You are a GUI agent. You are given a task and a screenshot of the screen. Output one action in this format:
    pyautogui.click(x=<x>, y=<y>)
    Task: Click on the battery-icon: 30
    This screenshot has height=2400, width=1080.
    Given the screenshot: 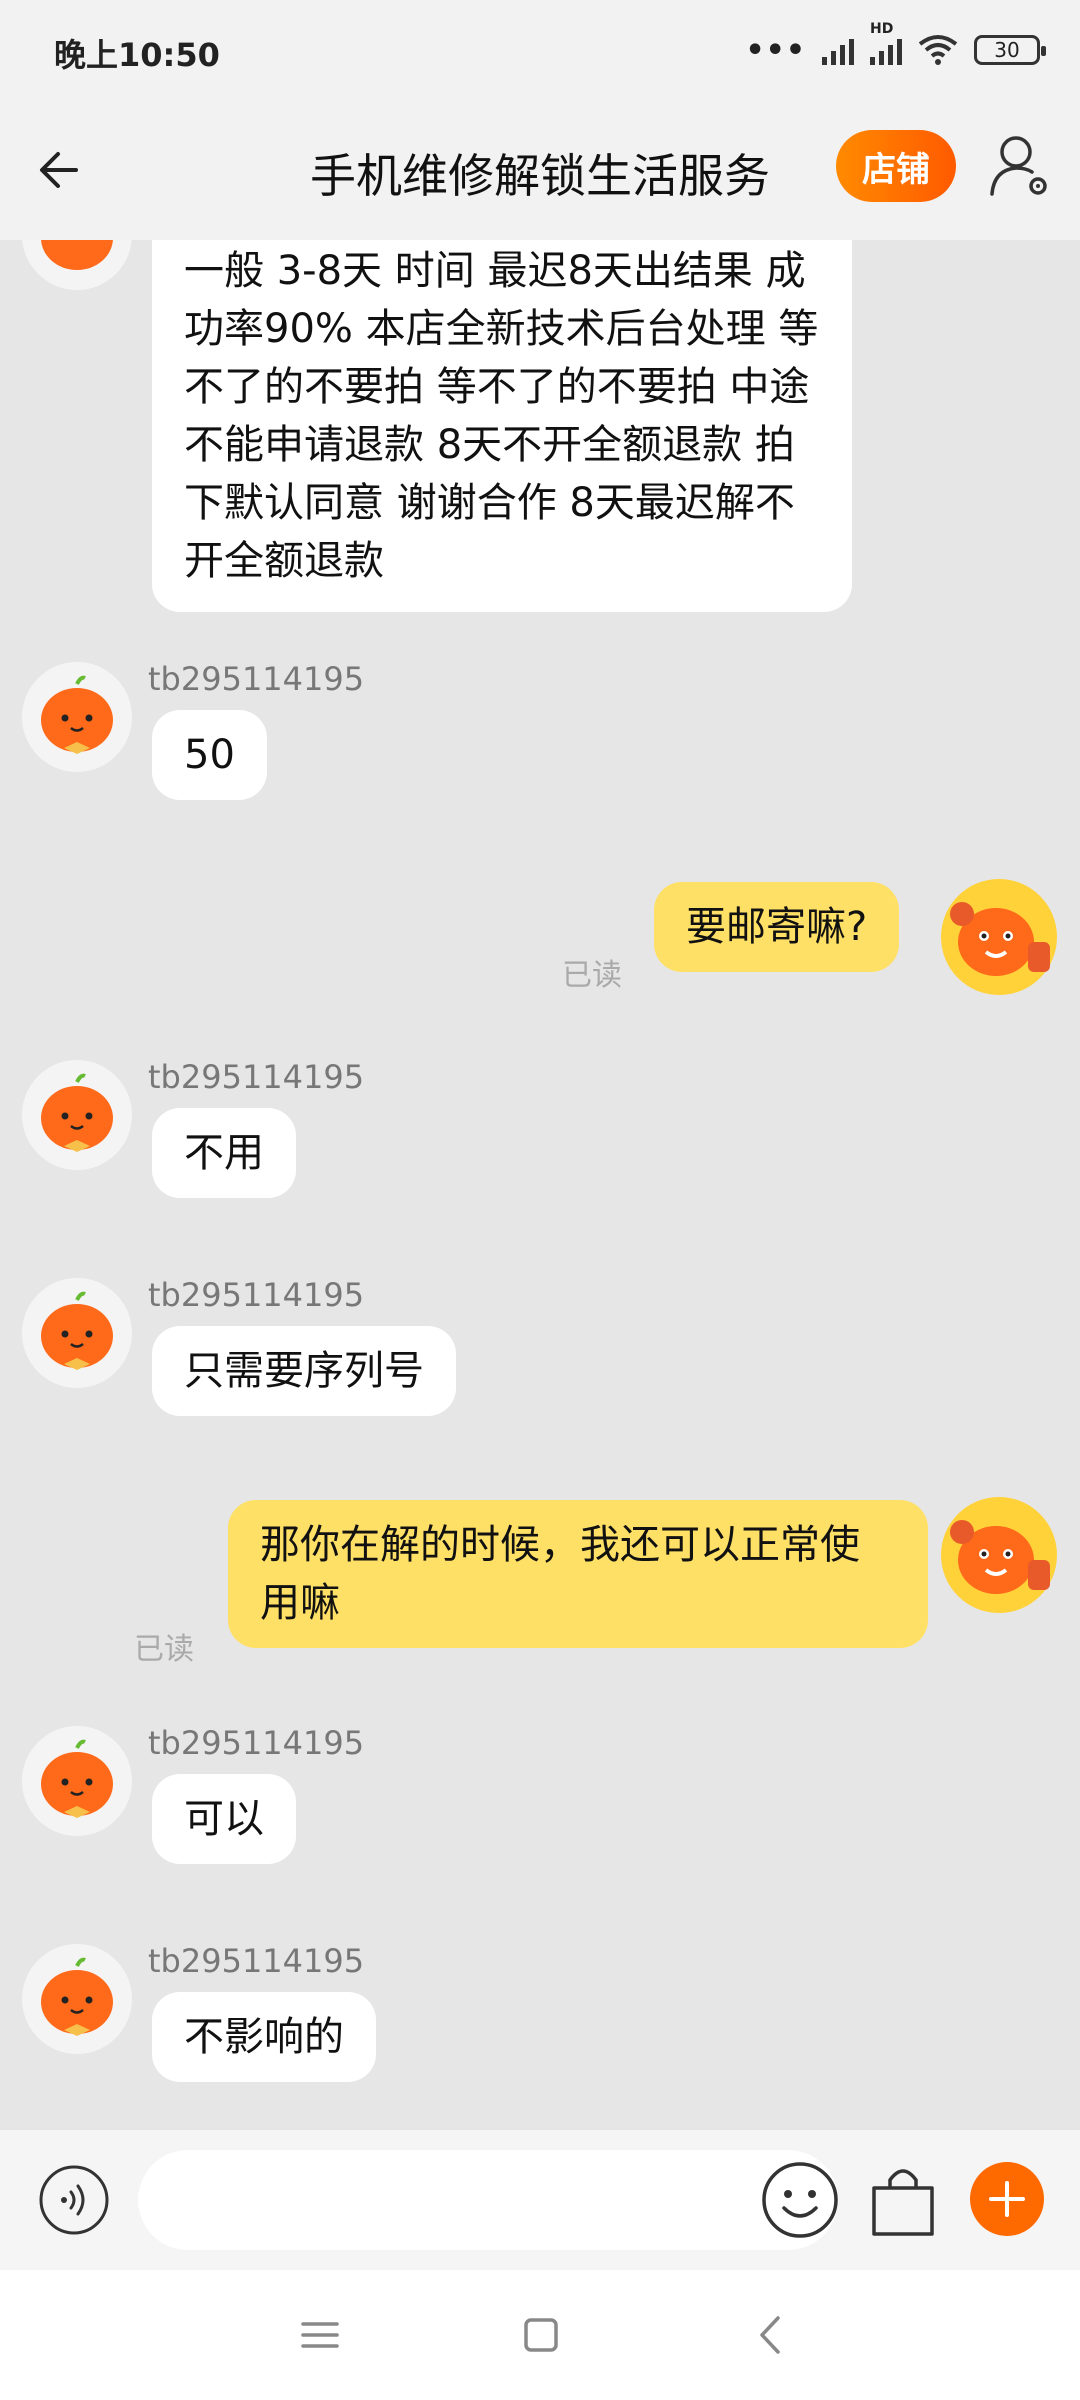 What is the action you would take?
    pyautogui.click(x=1010, y=50)
    